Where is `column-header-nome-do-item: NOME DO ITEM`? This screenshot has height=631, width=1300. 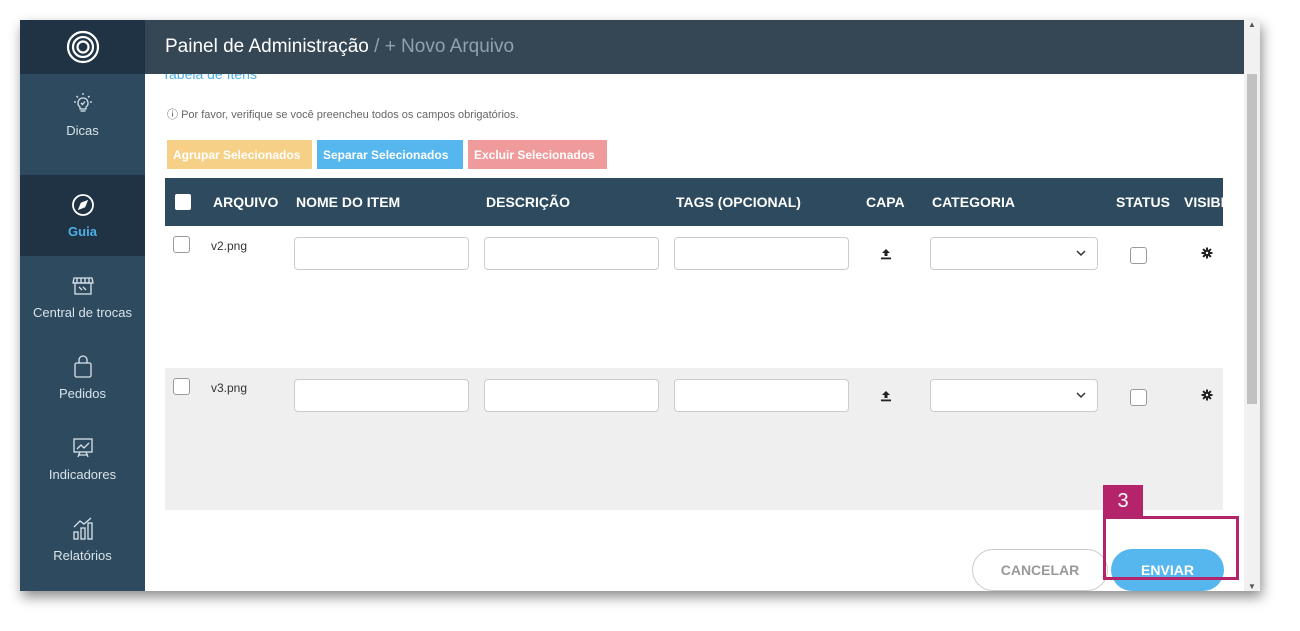 column-header-nome-do-item: NOME DO ITEM is located at coordinates (348, 202).